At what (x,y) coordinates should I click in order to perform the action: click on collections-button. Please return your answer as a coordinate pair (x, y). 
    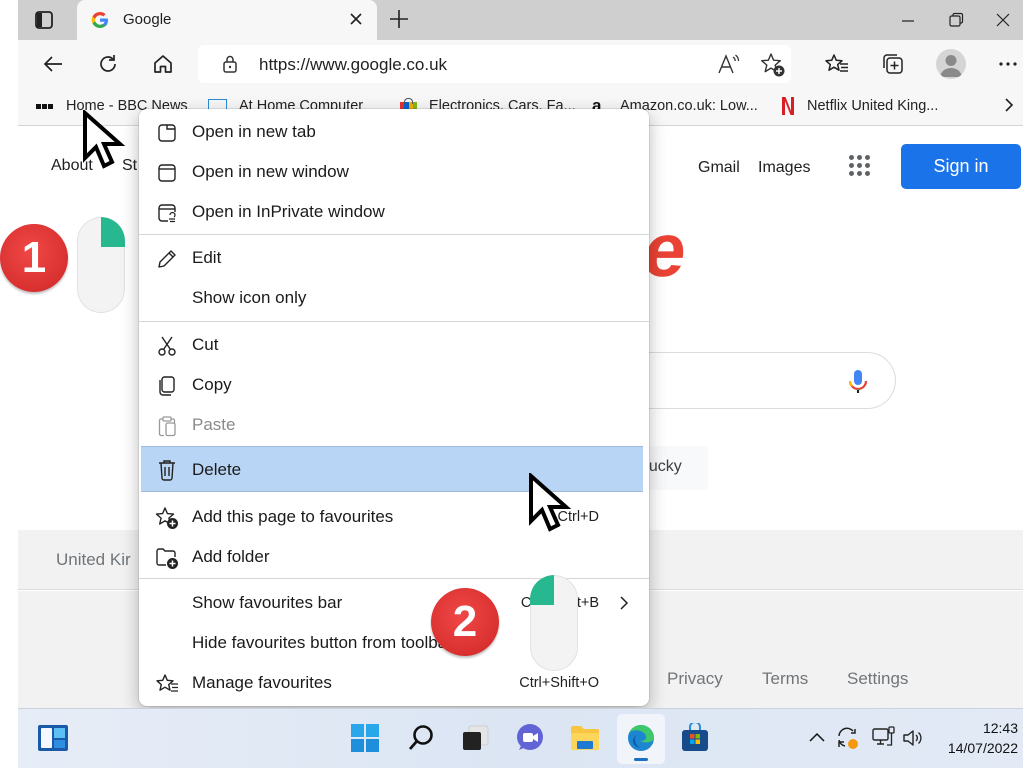
    Looking at the image, I should click on (893, 64).